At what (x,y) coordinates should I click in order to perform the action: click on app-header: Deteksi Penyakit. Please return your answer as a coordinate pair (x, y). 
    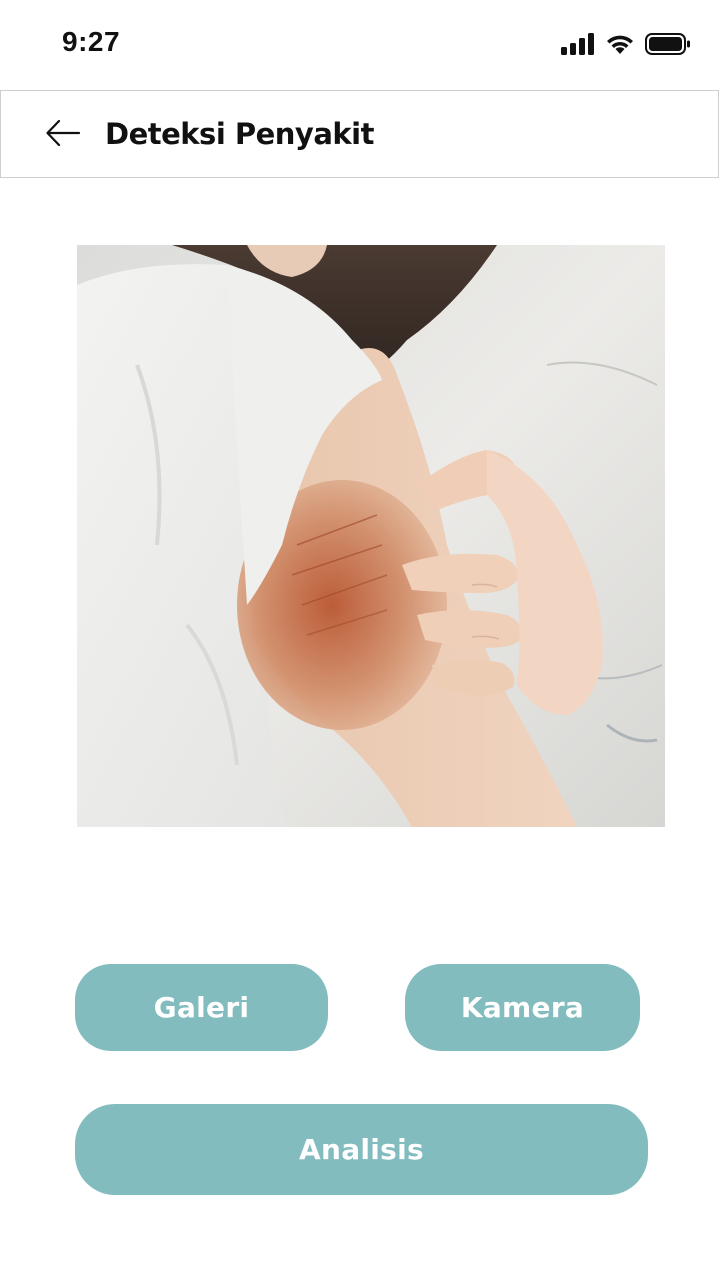
    Looking at the image, I should click on (359, 134).